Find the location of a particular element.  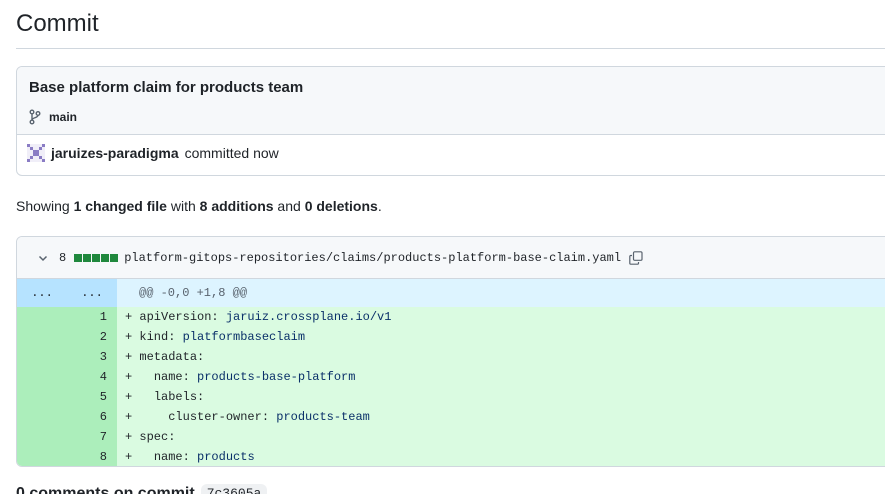

code-line: + apiVersion: jaruiz.crossplane.io/v1 is located at coordinates (258, 317).